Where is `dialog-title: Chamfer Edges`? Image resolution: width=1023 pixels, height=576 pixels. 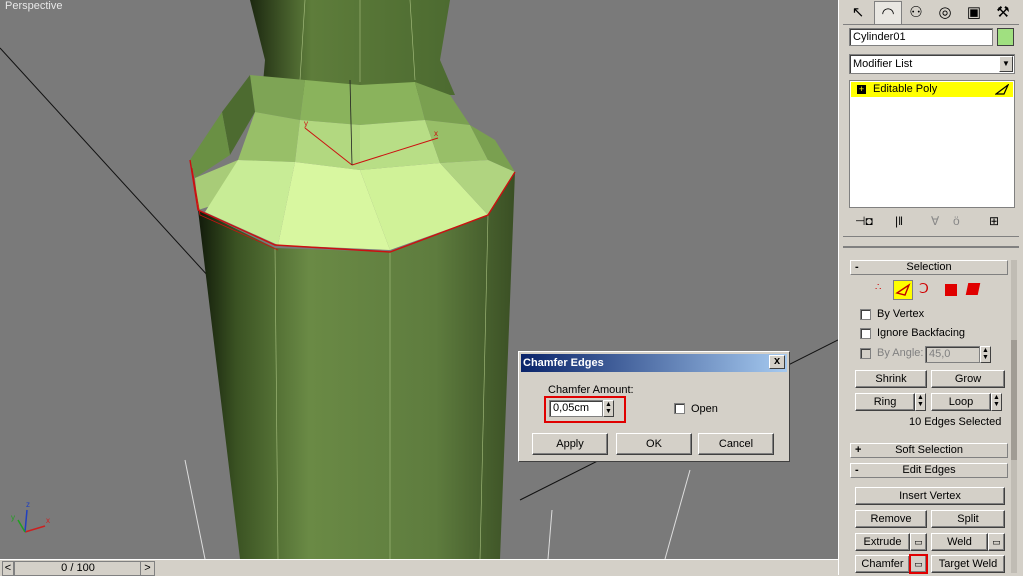 dialog-title: Chamfer Edges is located at coordinates (563, 363).